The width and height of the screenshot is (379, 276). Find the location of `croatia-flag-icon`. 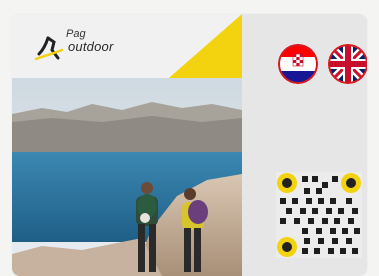

croatia-flag-icon is located at coordinates (298, 64).